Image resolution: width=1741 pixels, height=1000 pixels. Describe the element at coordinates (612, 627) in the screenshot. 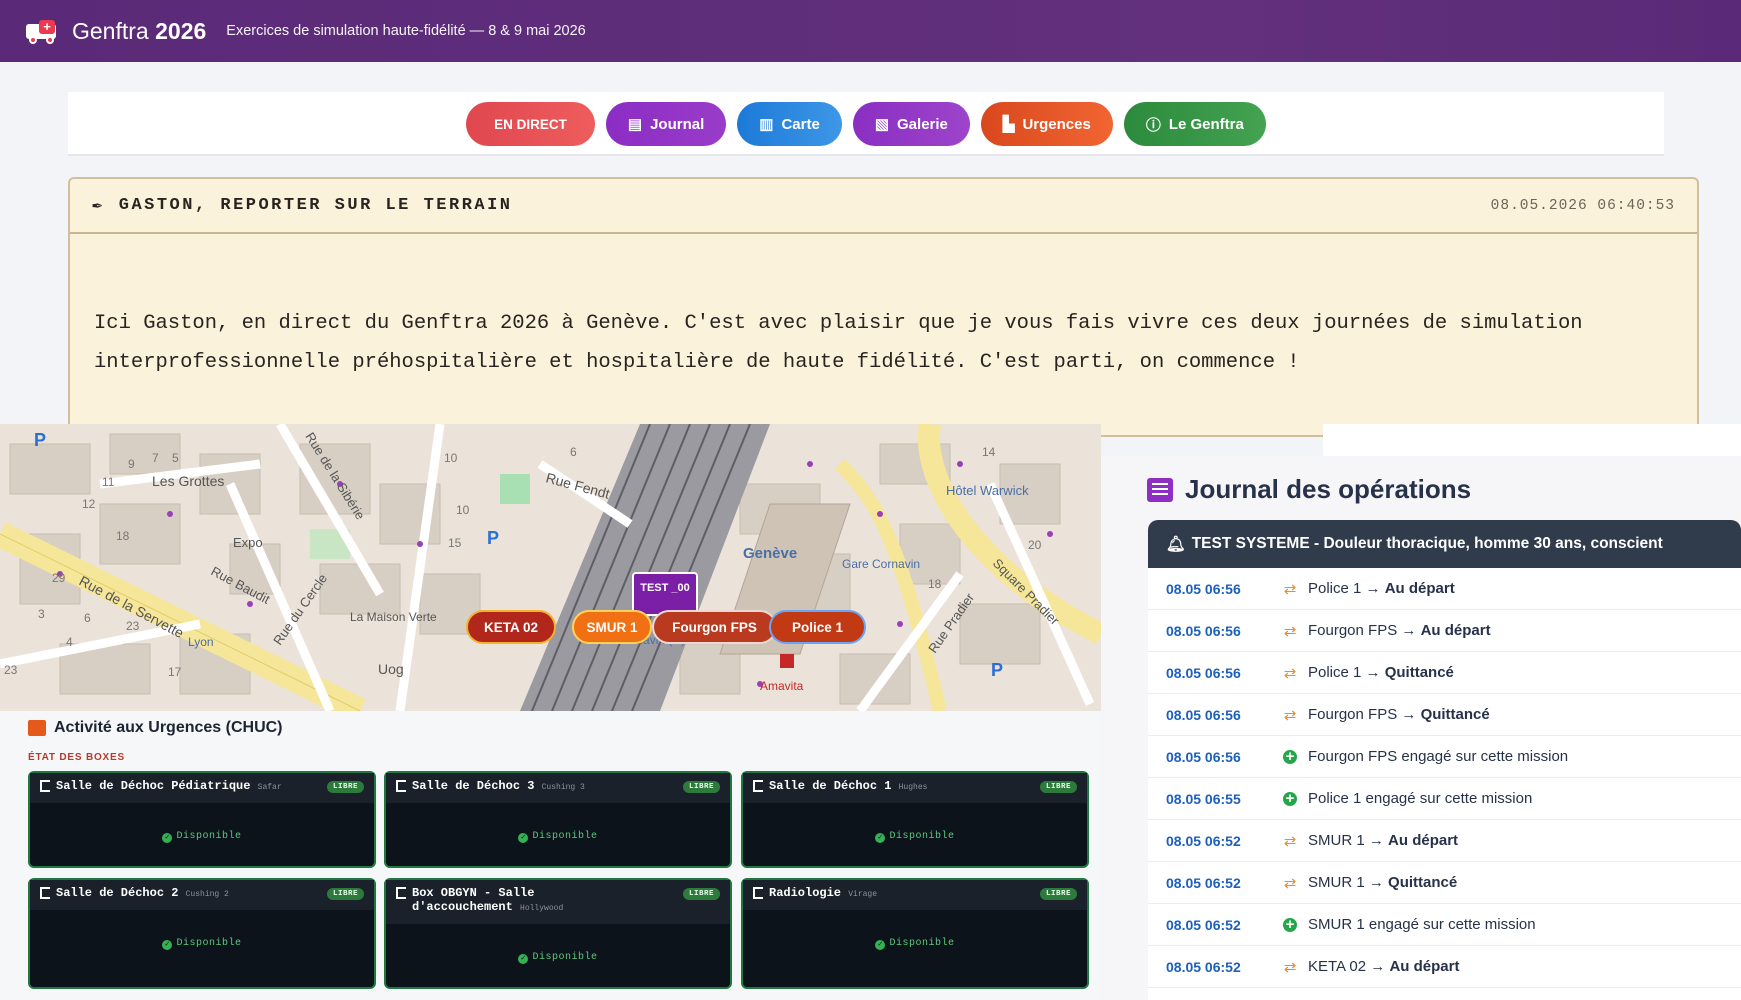

I see `map-marker-smur1: SMUR 1` at that location.